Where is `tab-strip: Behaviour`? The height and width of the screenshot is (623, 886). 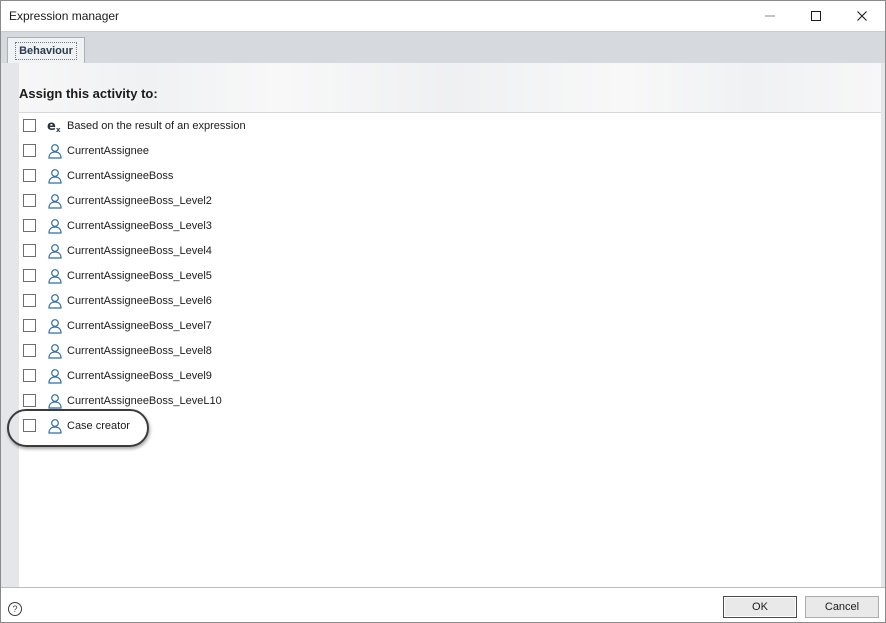 tab-strip: Behaviour is located at coordinates (443, 47).